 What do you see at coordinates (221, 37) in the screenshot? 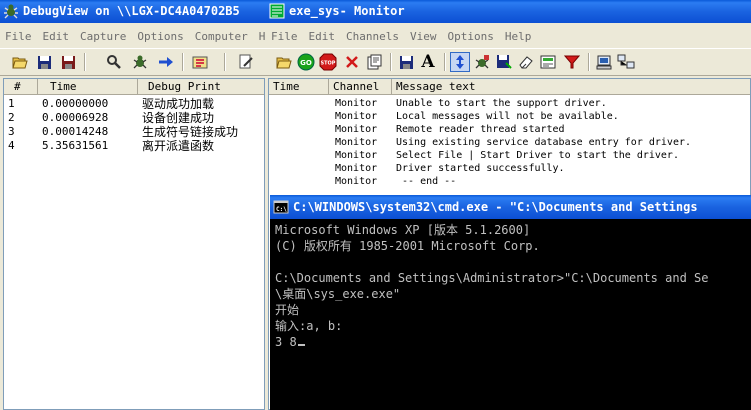
I see `menu-computer: Computer` at bounding box center [221, 37].